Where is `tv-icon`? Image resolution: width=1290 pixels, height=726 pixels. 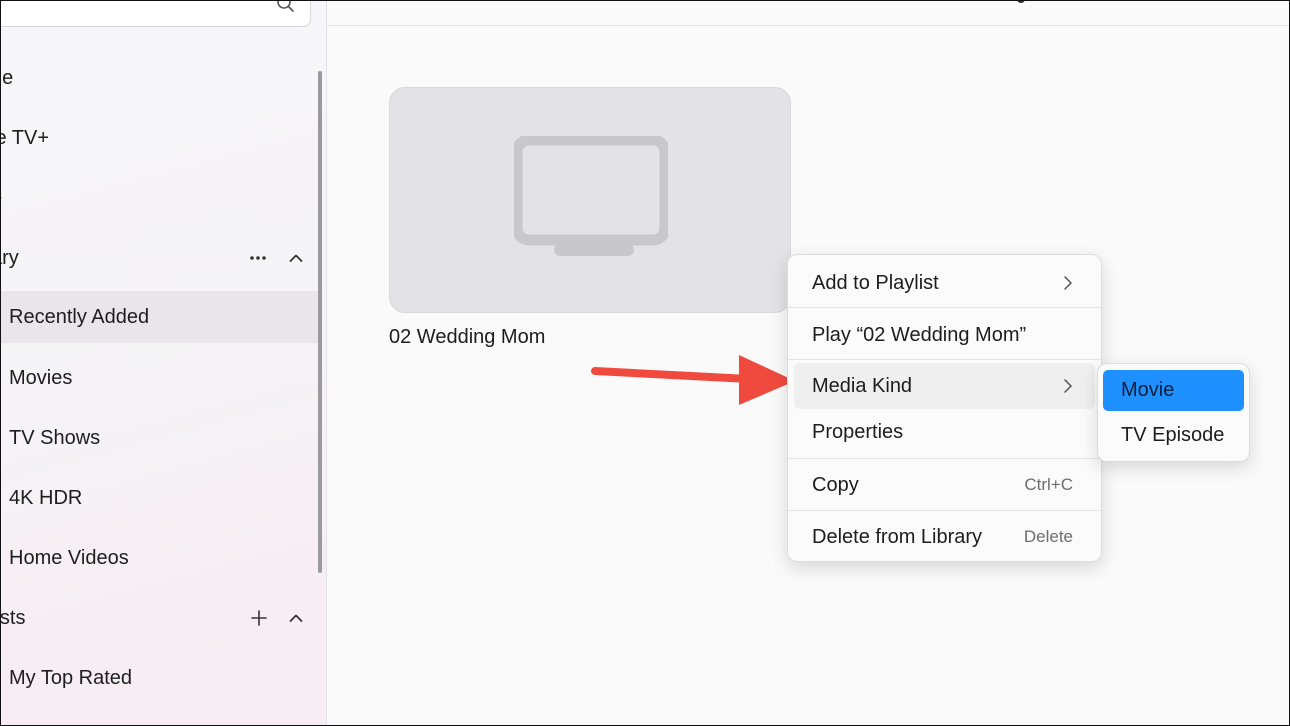 tv-icon is located at coordinates (591, 196).